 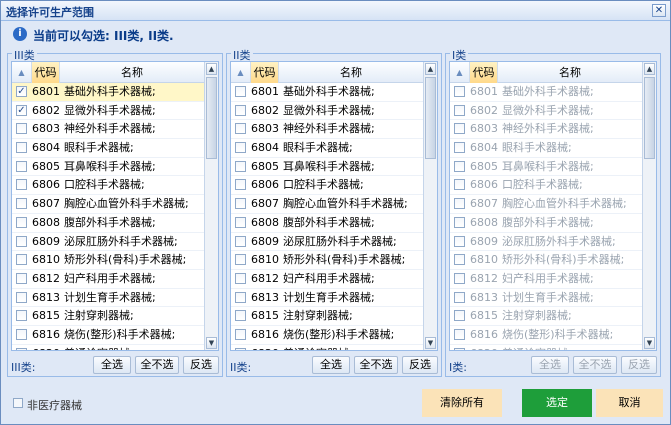 I want to click on clear-all-button: 清除所有, so click(x=462, y=403).